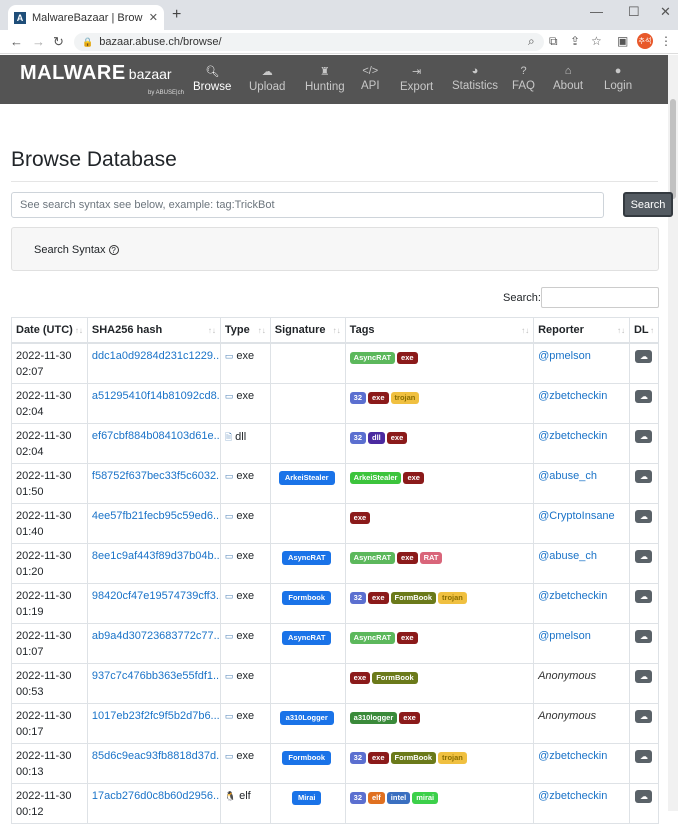 This screenshot has height=824, width=678. I want to click on nav-about: ⌂ About, so click(568, 78).